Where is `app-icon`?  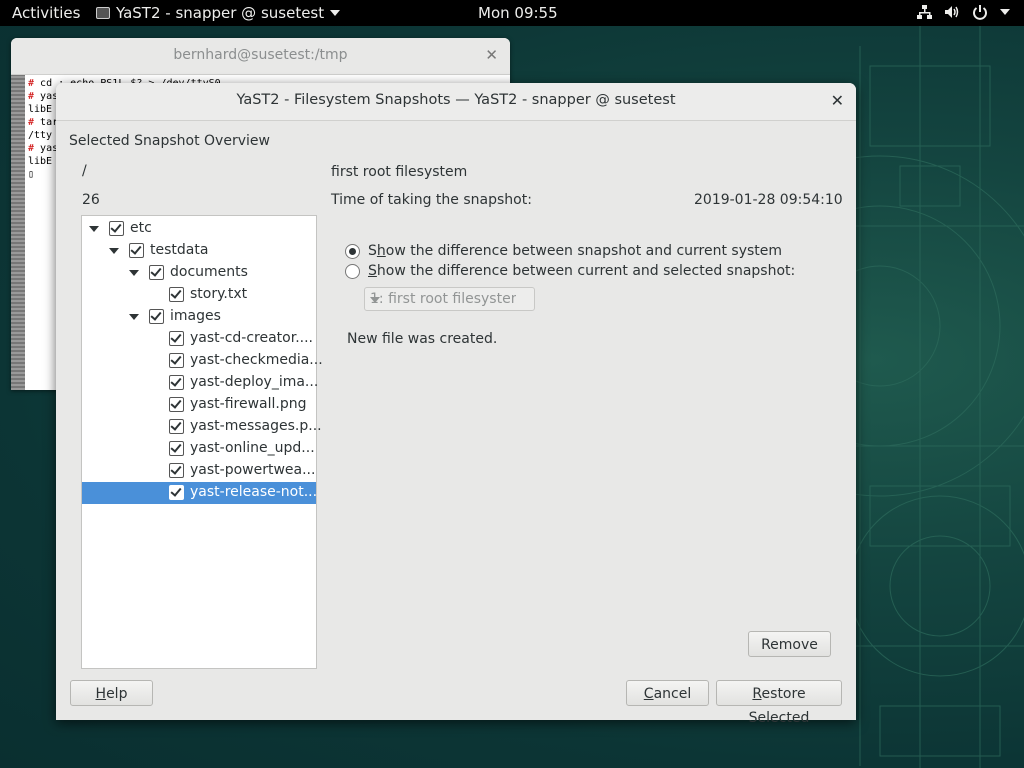
app-icon is located at coordinates (103, 13).